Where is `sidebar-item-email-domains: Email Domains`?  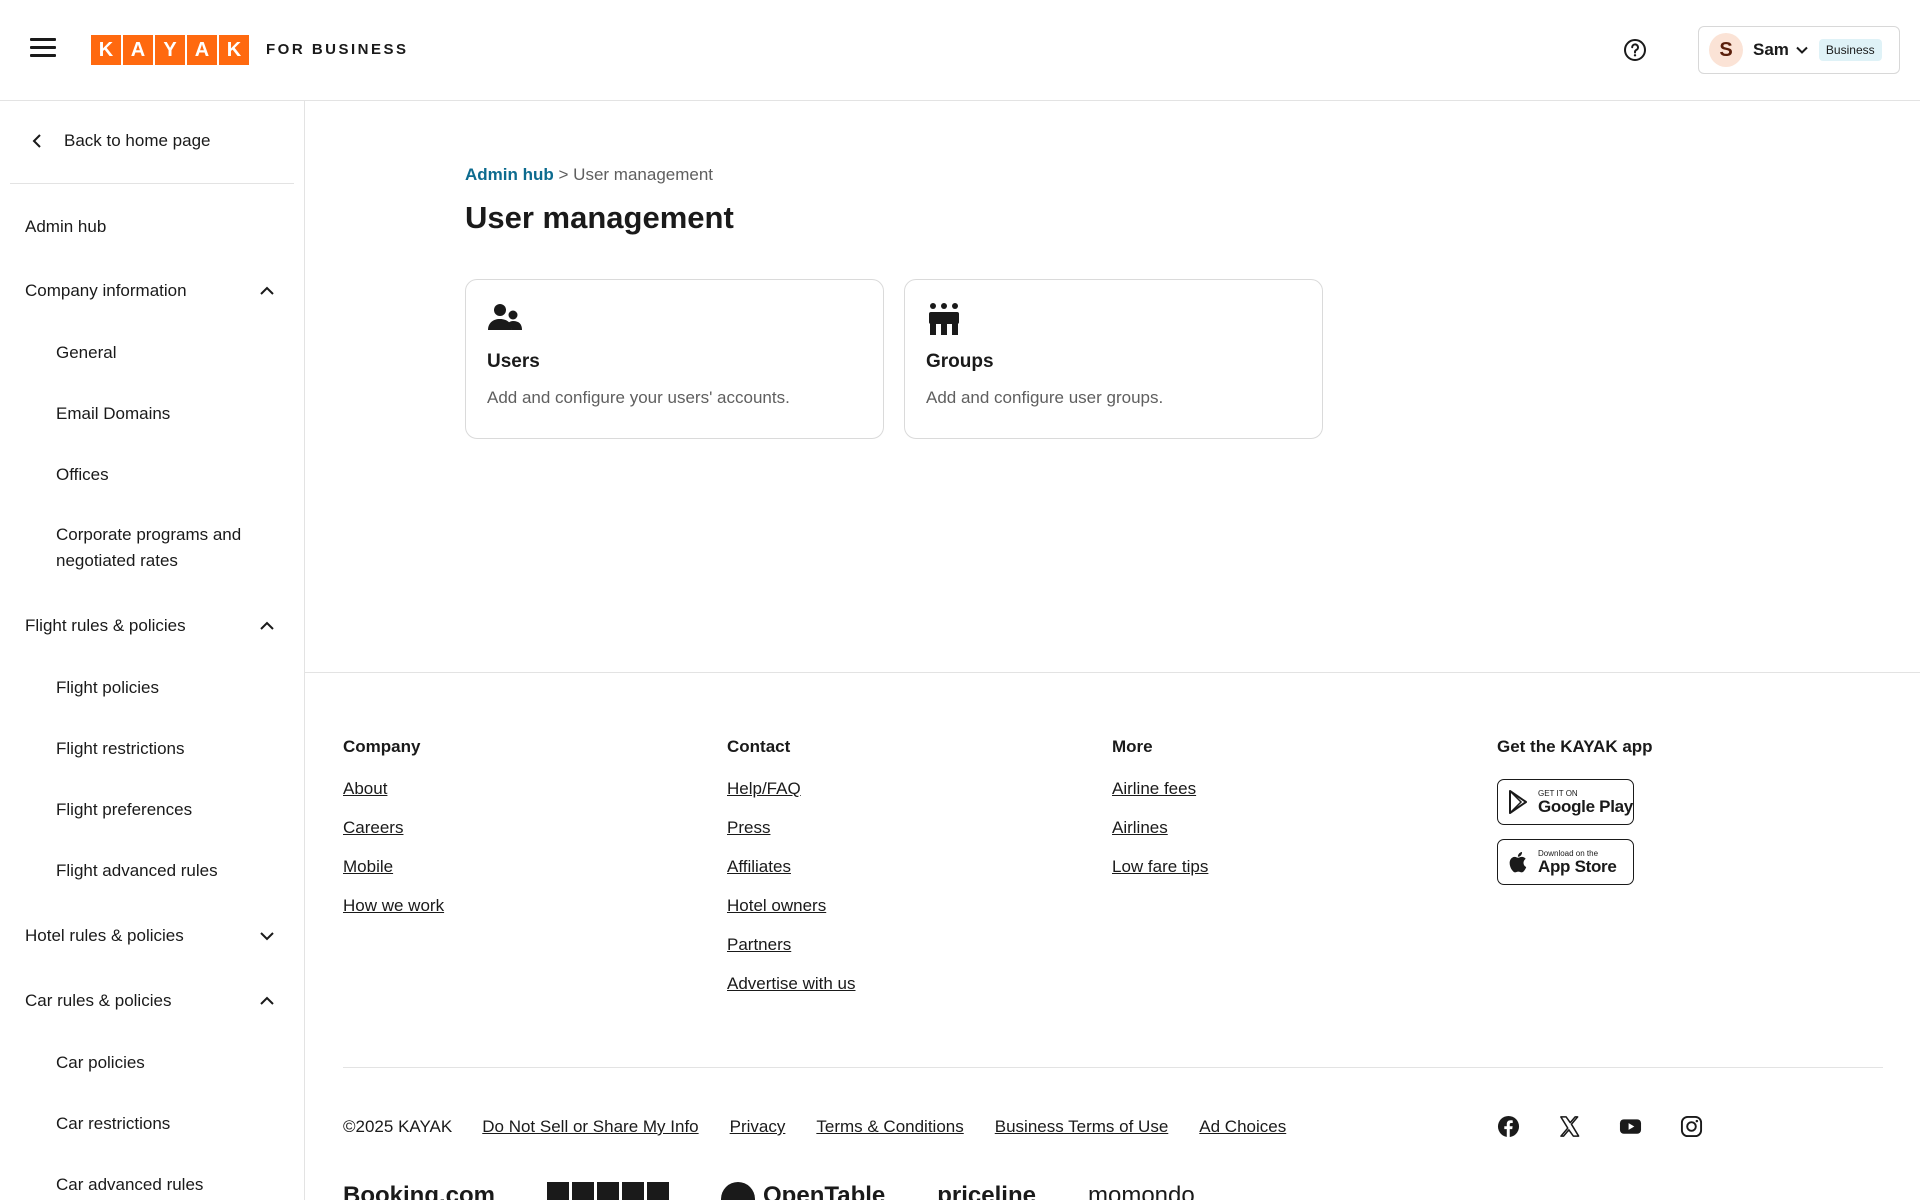
sidebar-item-email-domains: Email Domains is located at coordinates (163, 414).